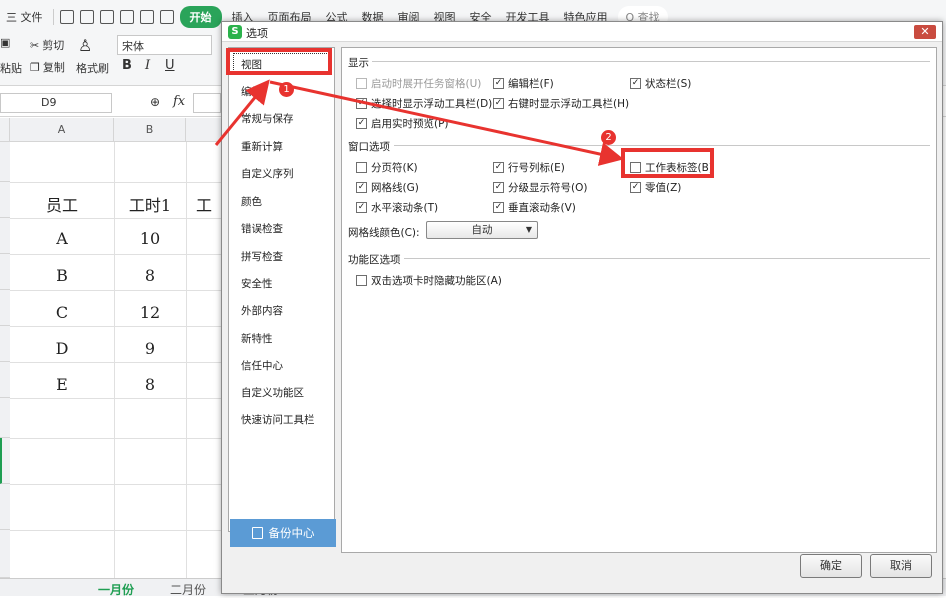  What do you see at coordinates (608, 137) in the screenshot?
I see `step-marker-2: 2` at bounding box center [608, 137].